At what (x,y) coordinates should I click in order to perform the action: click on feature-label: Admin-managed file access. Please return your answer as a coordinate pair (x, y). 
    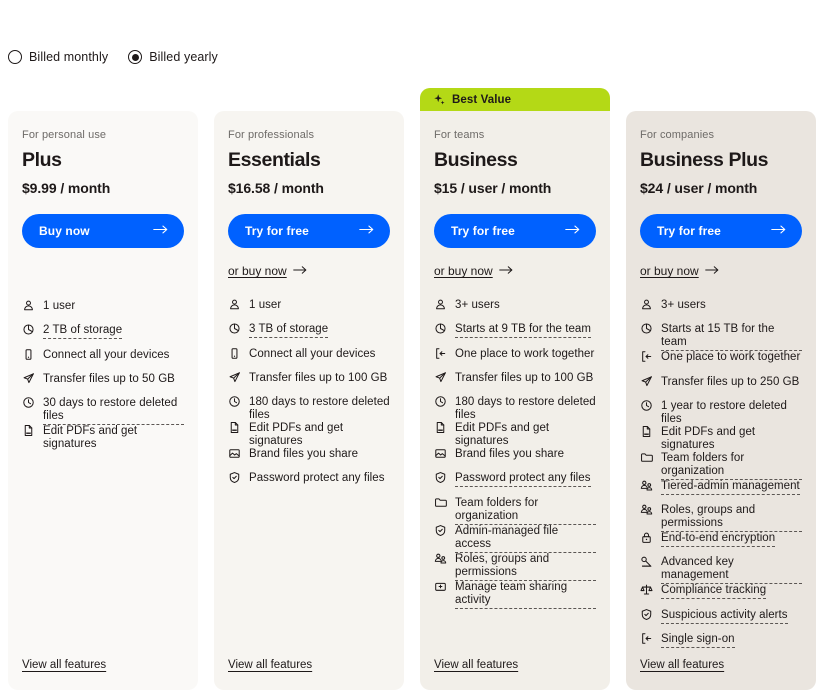
    Looking at the image, I should click on (525, 539).